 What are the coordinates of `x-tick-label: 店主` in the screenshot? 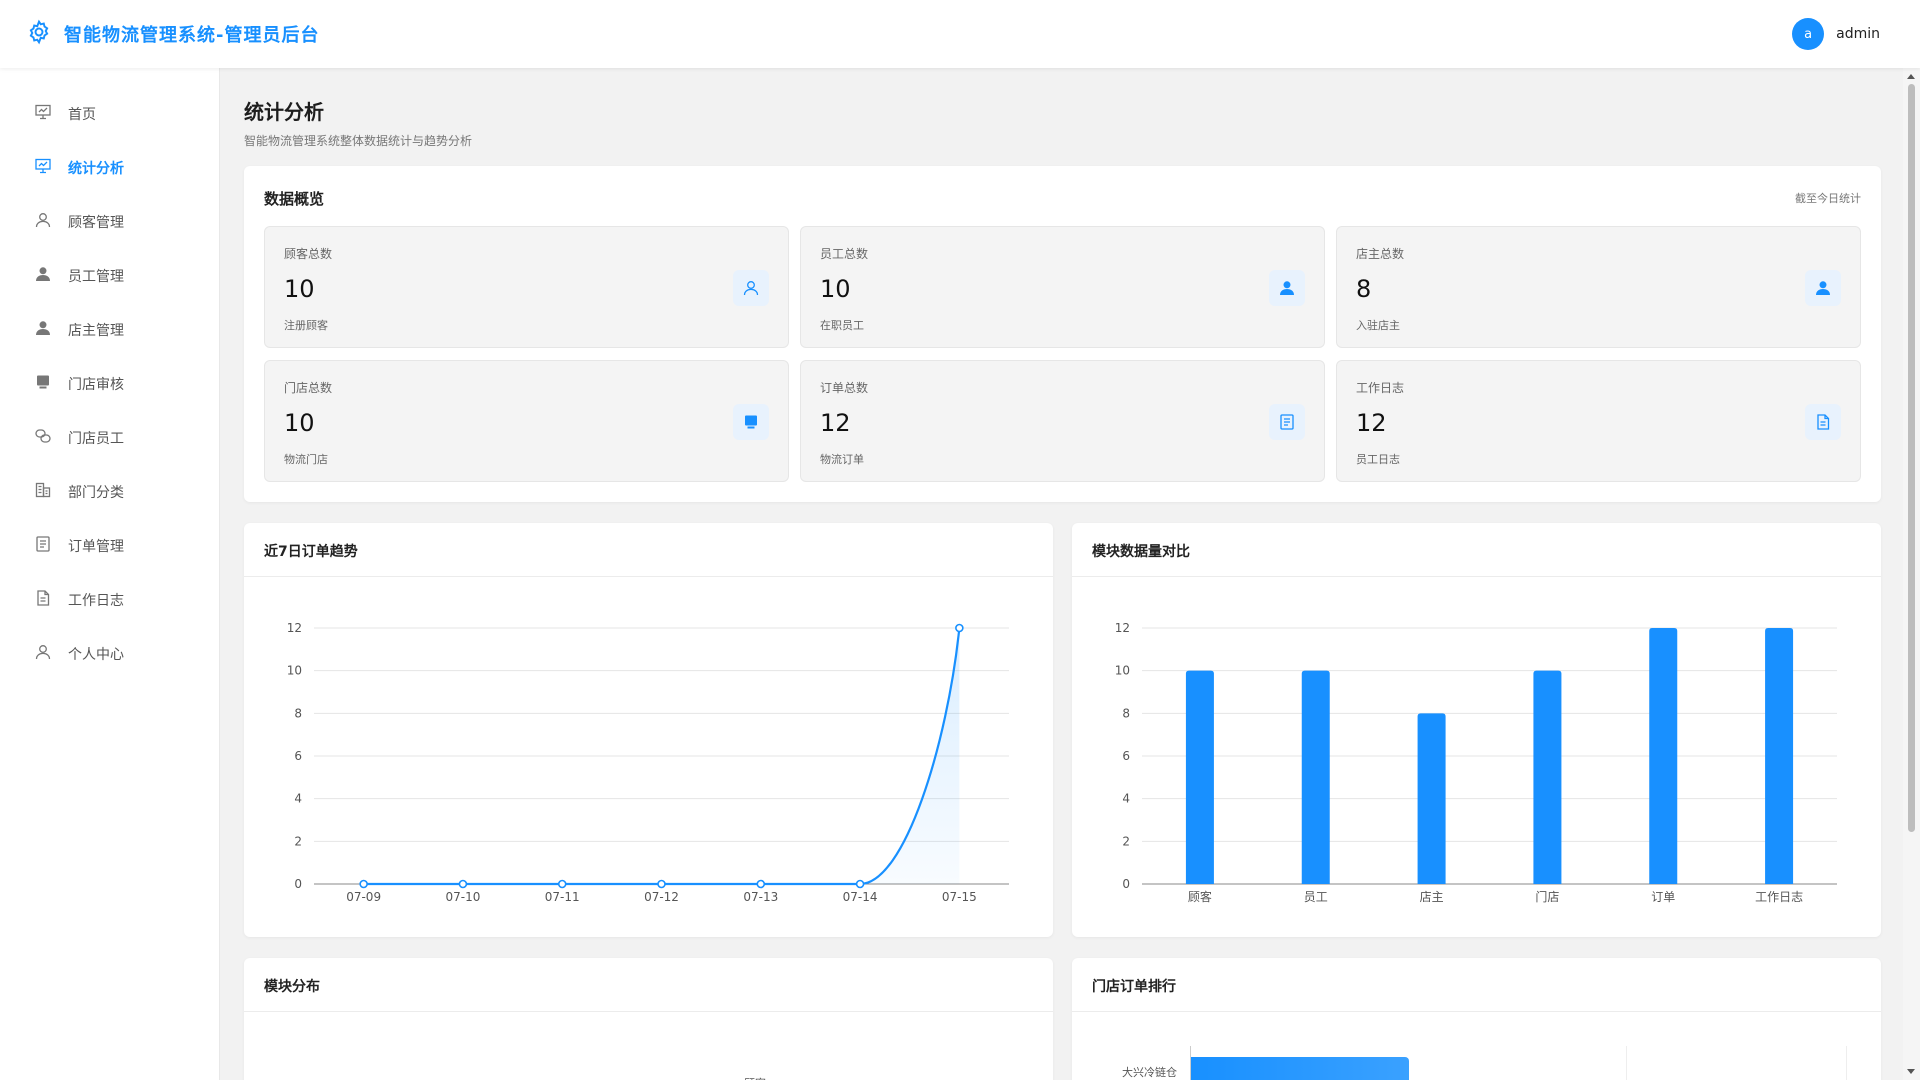 It's located at (1432, 897).